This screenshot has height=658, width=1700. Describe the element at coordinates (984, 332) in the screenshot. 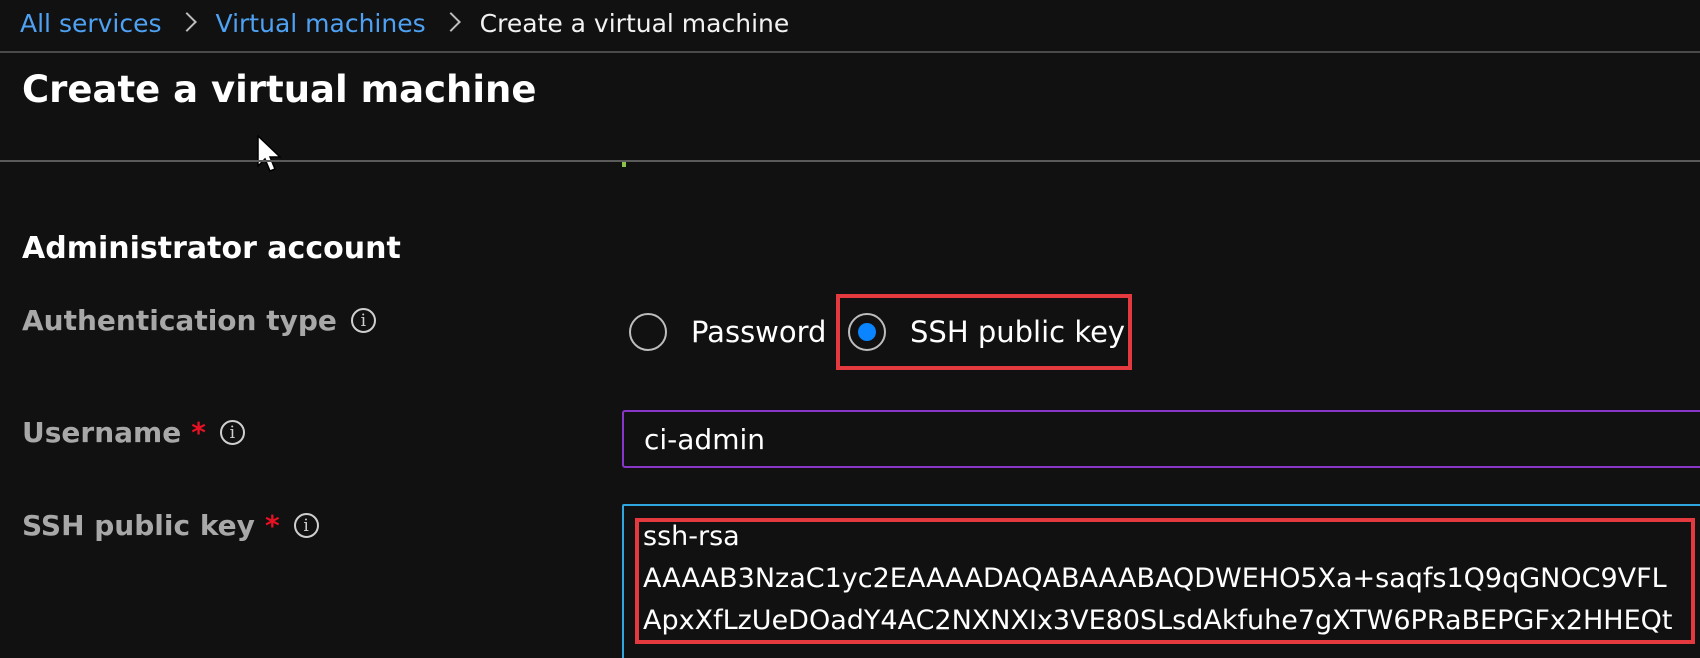

I see `highlight-box-ssh-option` at that location.